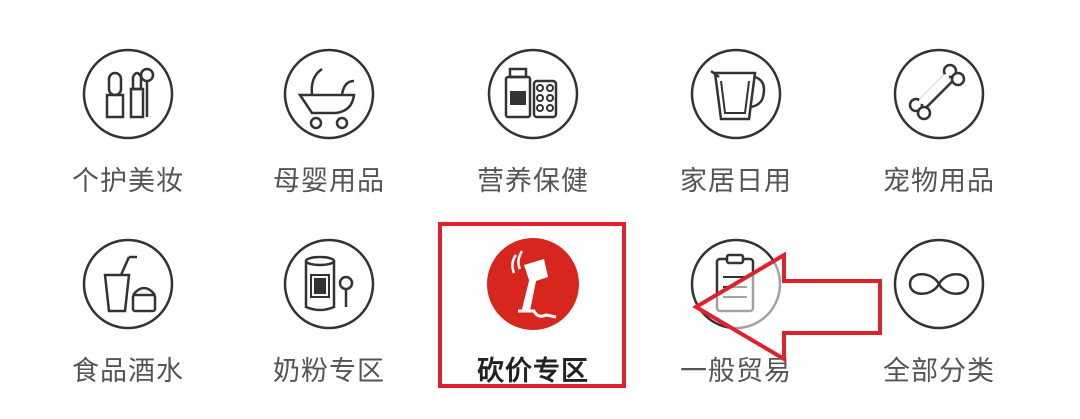 This screenshot has height=419, width=1080. Describe the element at coordinates (533, 94) in the screenshot. I see `supplements-icon` at that location.